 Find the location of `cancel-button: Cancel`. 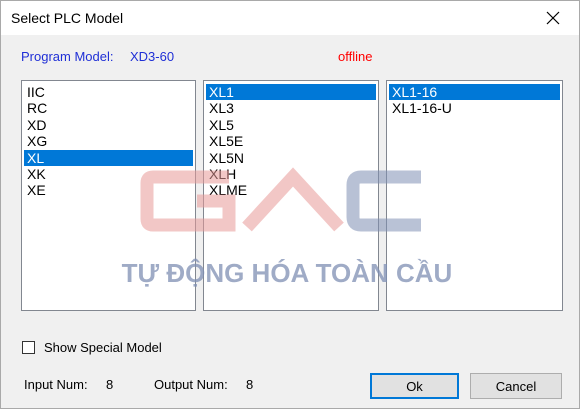

cancel-button: Cancel is located at coordinates (516, 386).